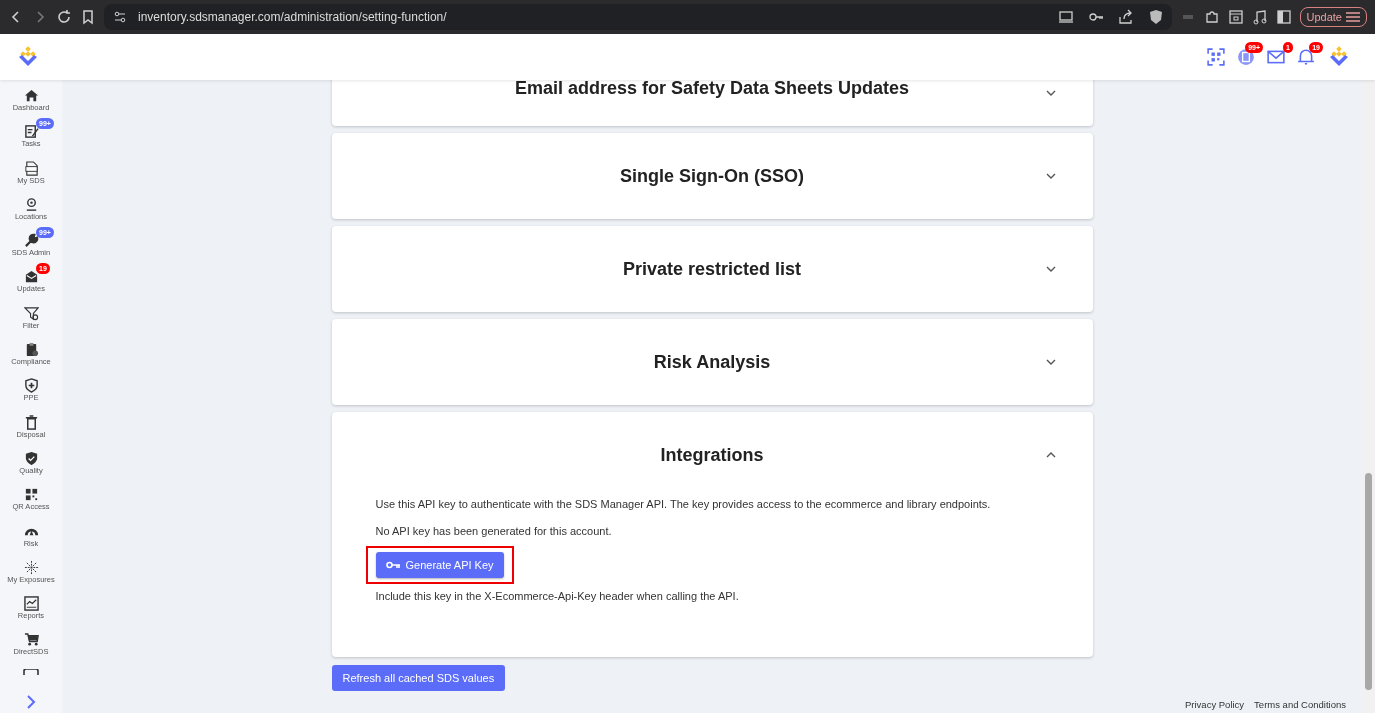 Image resolution: width=1375 pixels, height=713 pixels. What do you see at coordinates (64, 17) in the screenshot?
I see `reload-icon` at bounding box center [64, 17].